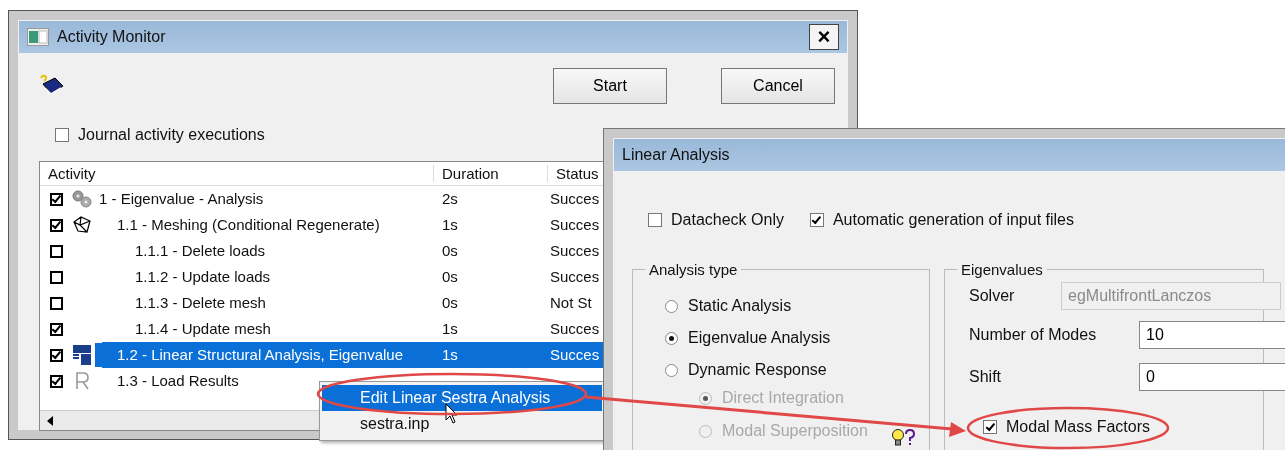  I want to click on field-label: Number of Modes, so click(1033, 335).